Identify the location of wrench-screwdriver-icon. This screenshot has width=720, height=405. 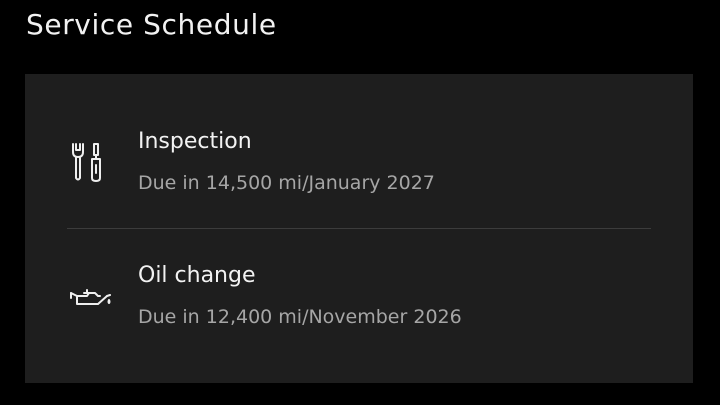
(89, 162).